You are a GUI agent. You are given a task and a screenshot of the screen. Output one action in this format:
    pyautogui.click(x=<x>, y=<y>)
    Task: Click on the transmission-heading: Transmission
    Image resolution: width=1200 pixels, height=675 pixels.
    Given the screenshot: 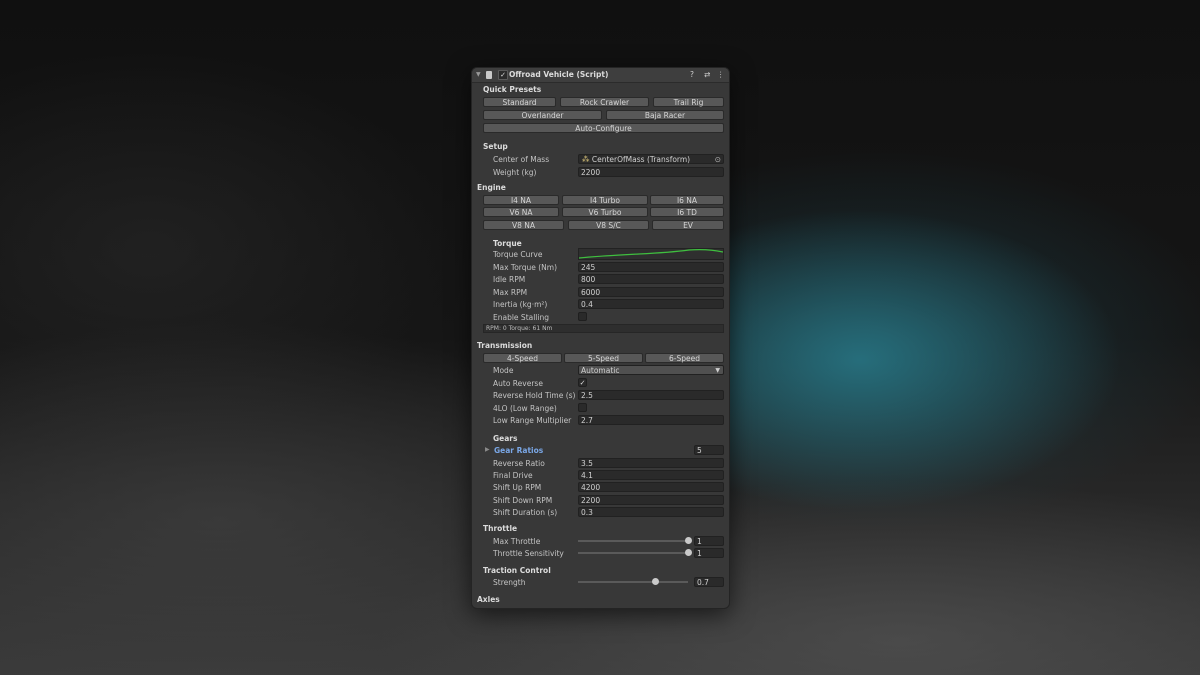 What is the action you would take?
    pyautogui.click(x=505, y=345)
    